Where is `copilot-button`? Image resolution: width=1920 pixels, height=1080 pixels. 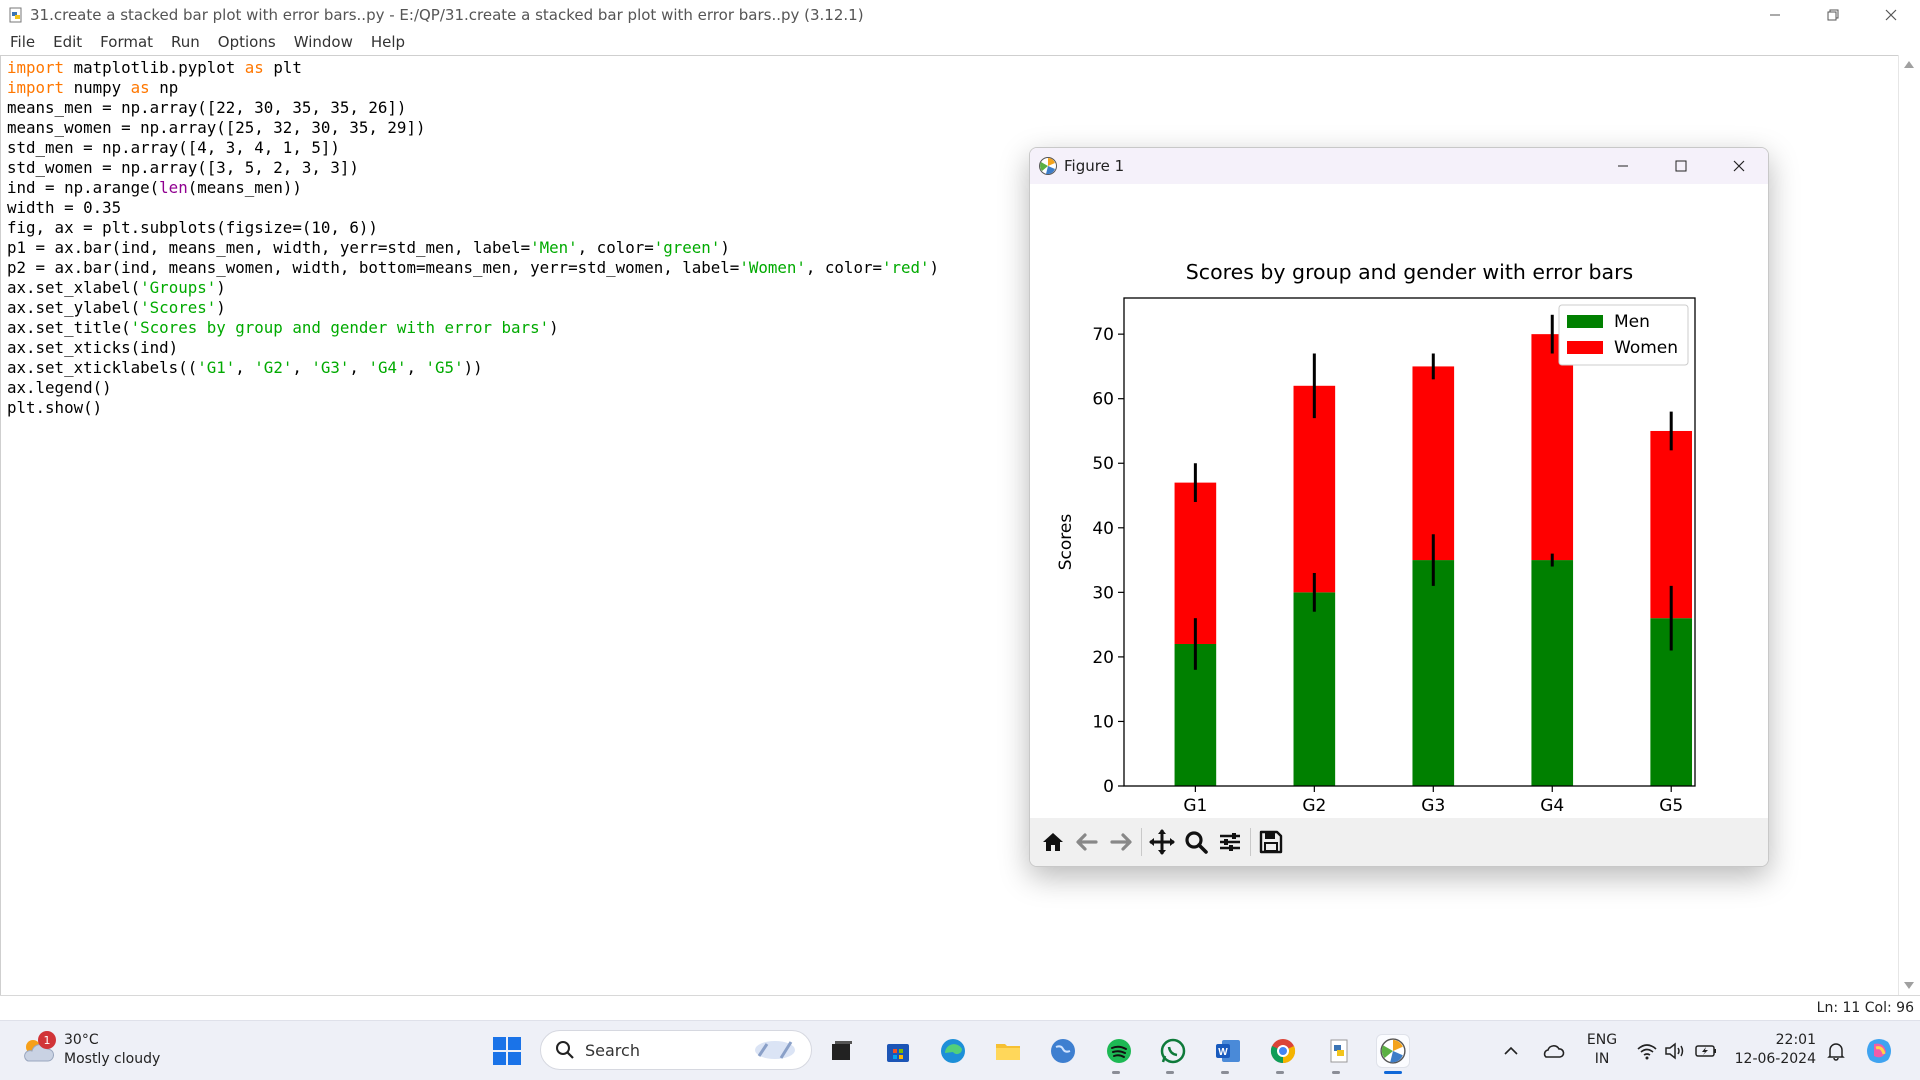 copilot-button is located at coordinates (1879, 1050).